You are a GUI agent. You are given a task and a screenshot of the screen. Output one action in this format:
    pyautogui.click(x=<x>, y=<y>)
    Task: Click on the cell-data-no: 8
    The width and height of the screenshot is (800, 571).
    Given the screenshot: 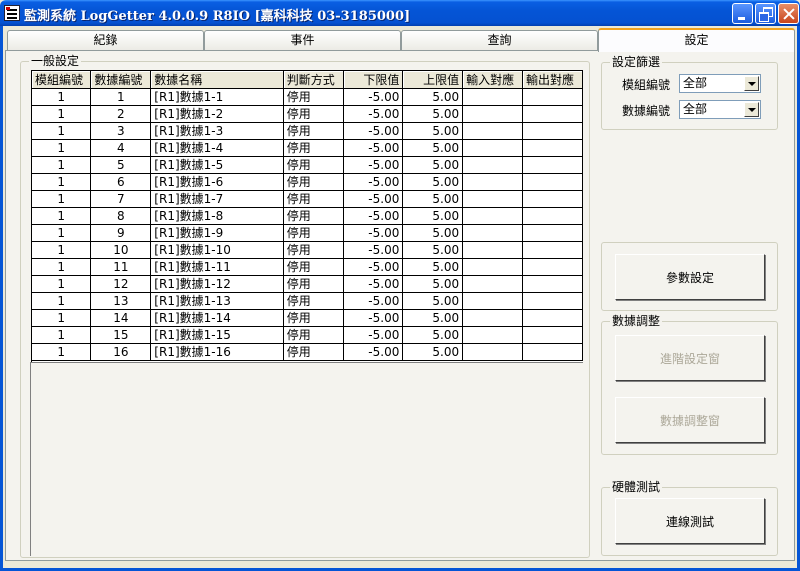 What is the action you would take?
    pyautogui.click(x=121, y=216)
    